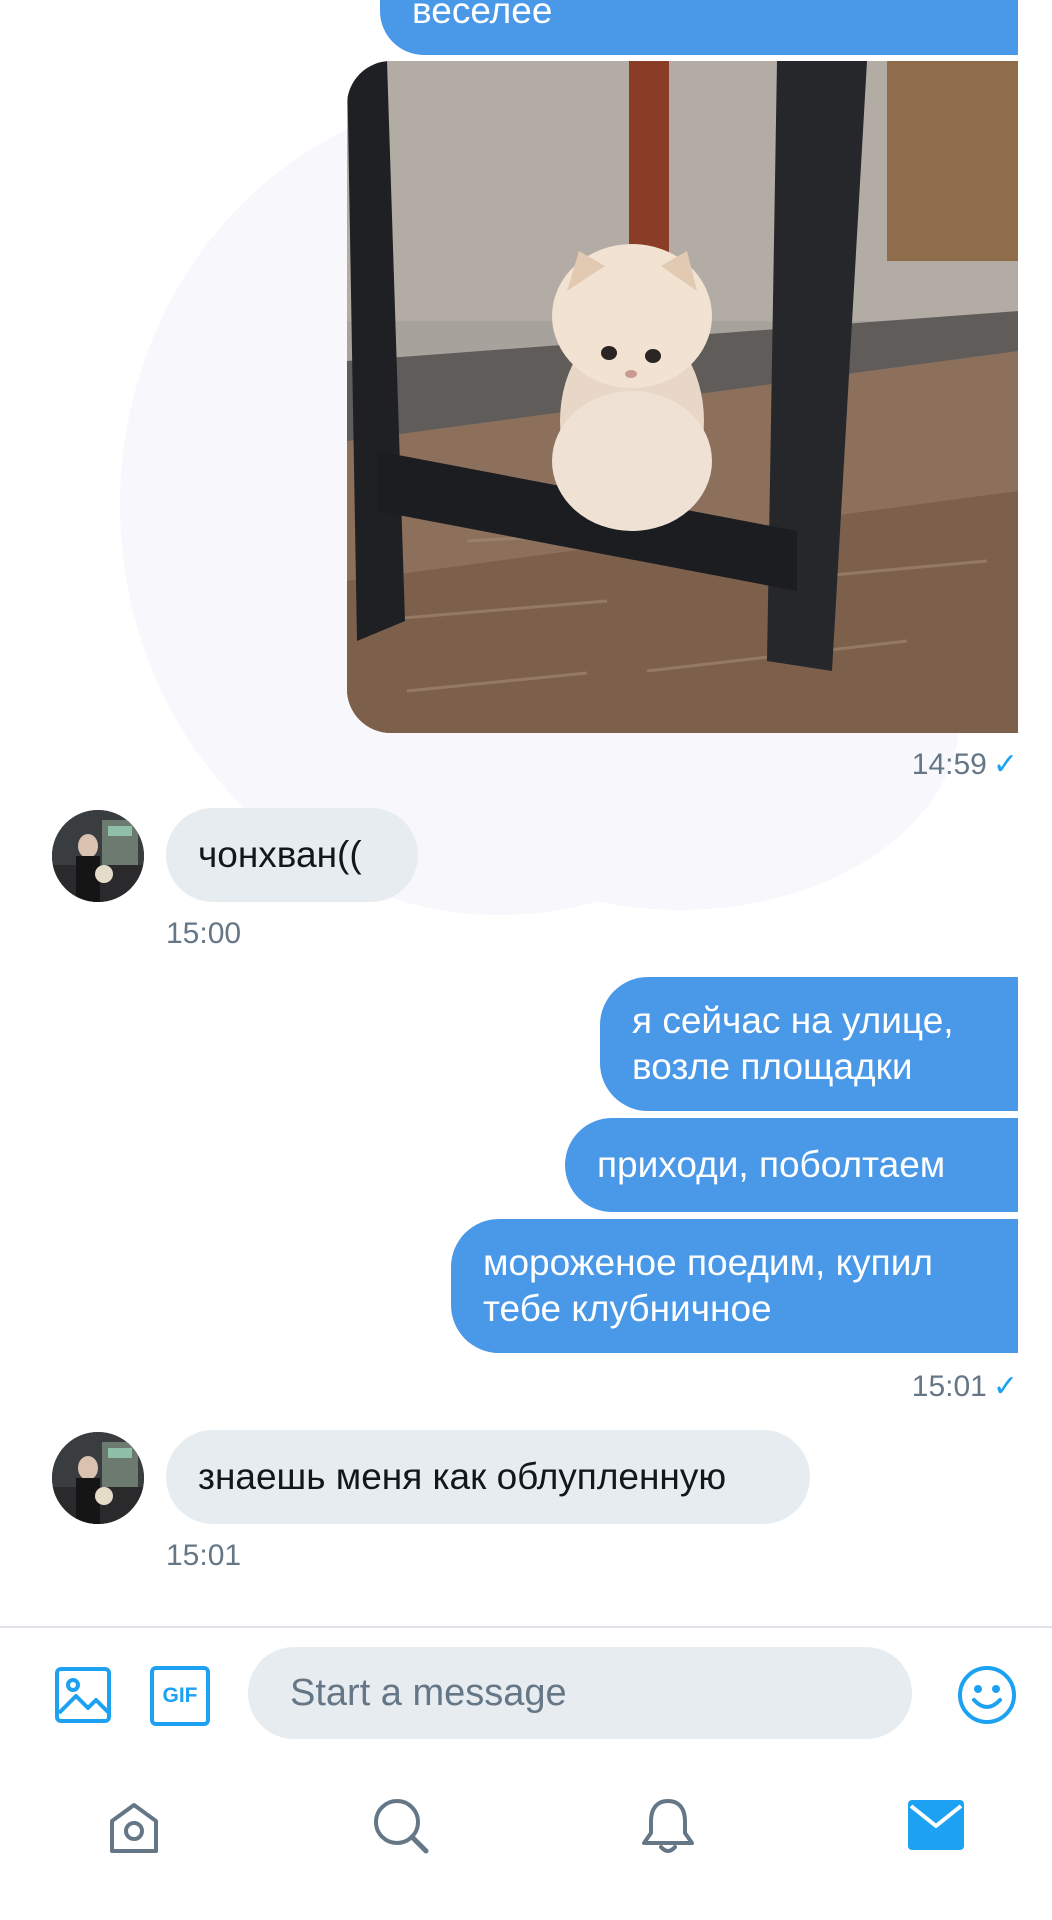 This screenshot has width=1052, height=1920. I want to click on message-timestamp: 15:00, so click(204, 933).